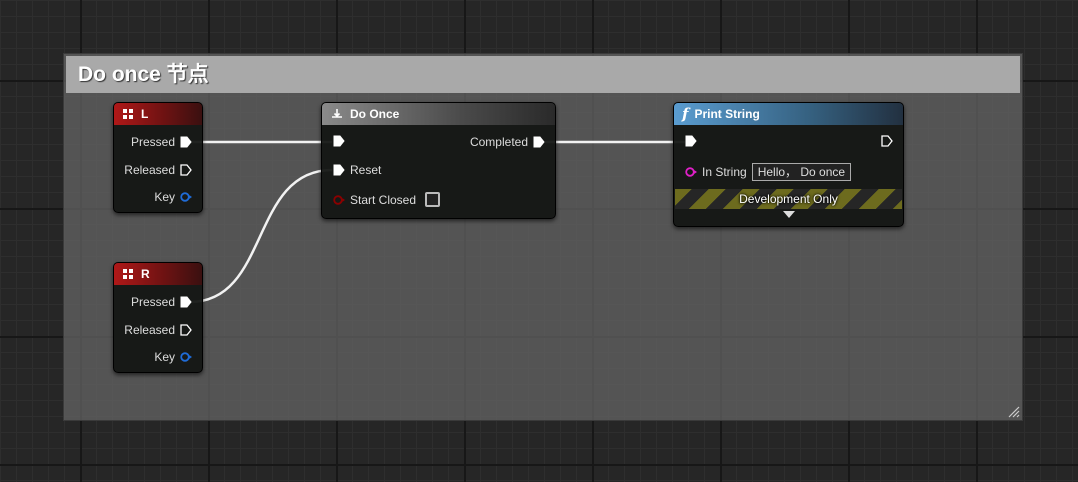  Describe the element at coordinates (366, 170) in the screenshot. I see `reset-label: Reset` at that location.